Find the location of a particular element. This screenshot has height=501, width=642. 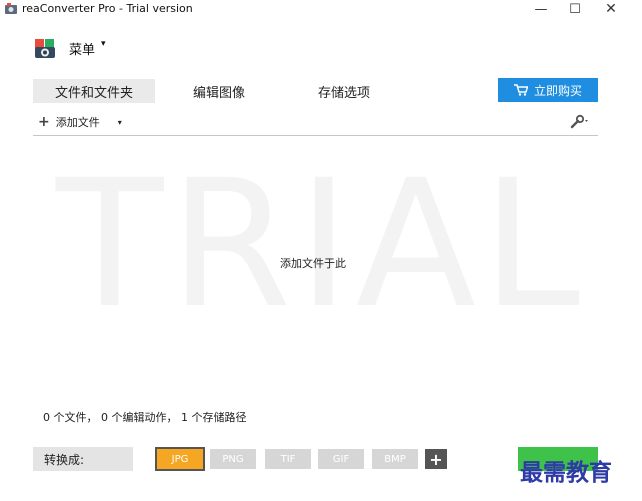

buy-now-label: 立即购买 is located at coordinates (557, 90).